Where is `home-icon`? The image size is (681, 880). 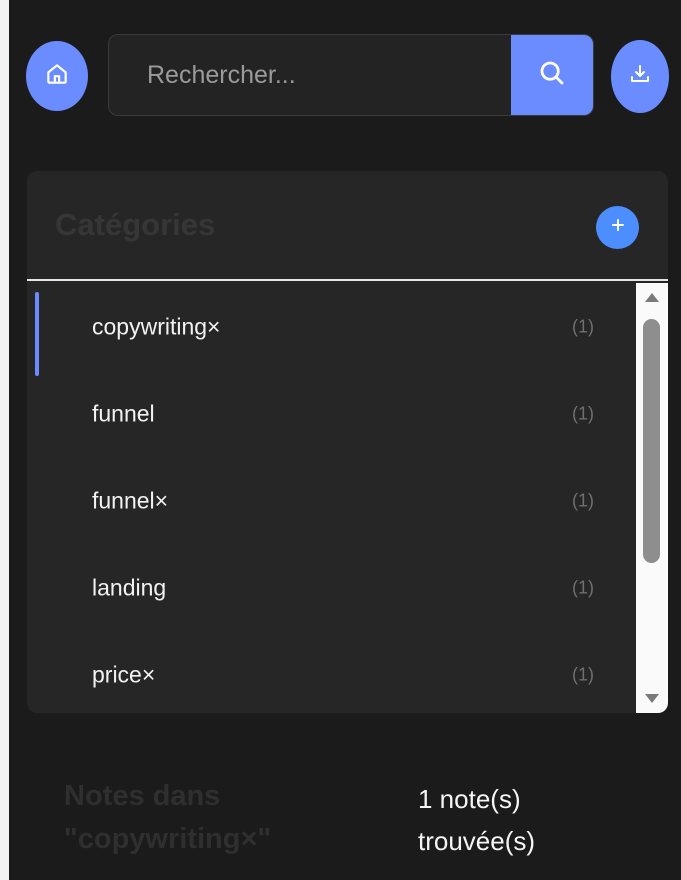
home-icon is located at coordinates (57, 76).